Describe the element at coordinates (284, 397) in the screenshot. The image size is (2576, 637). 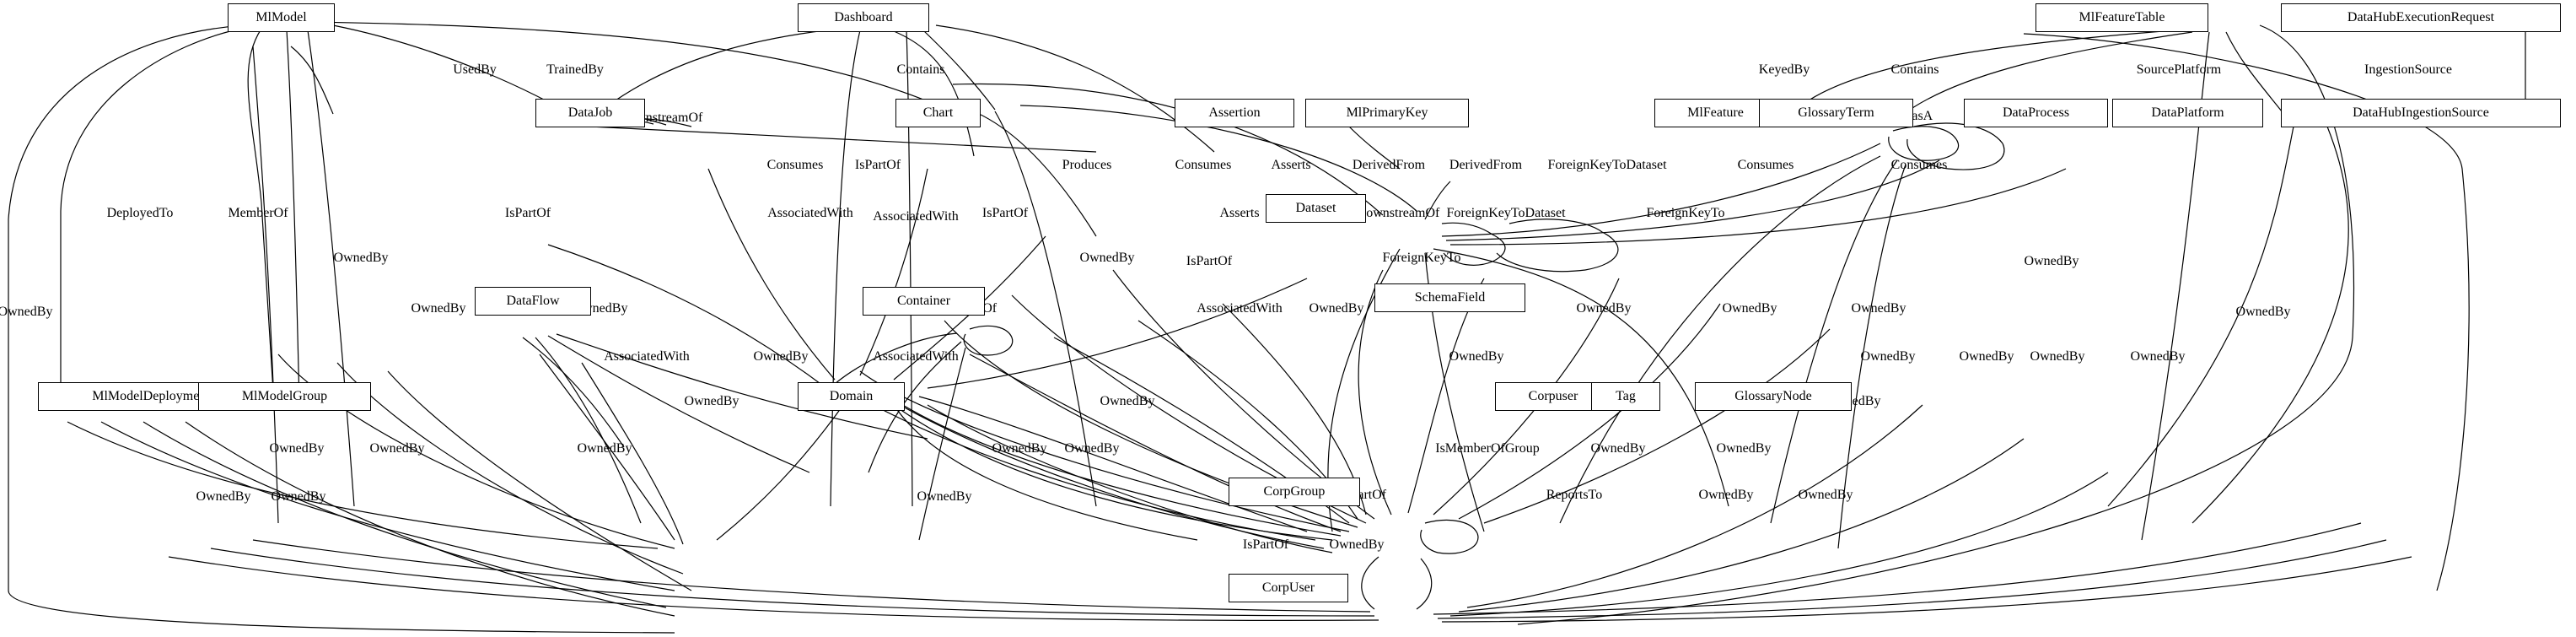
I see `node-mlmodelgroup: MlModelGroup` at that location.